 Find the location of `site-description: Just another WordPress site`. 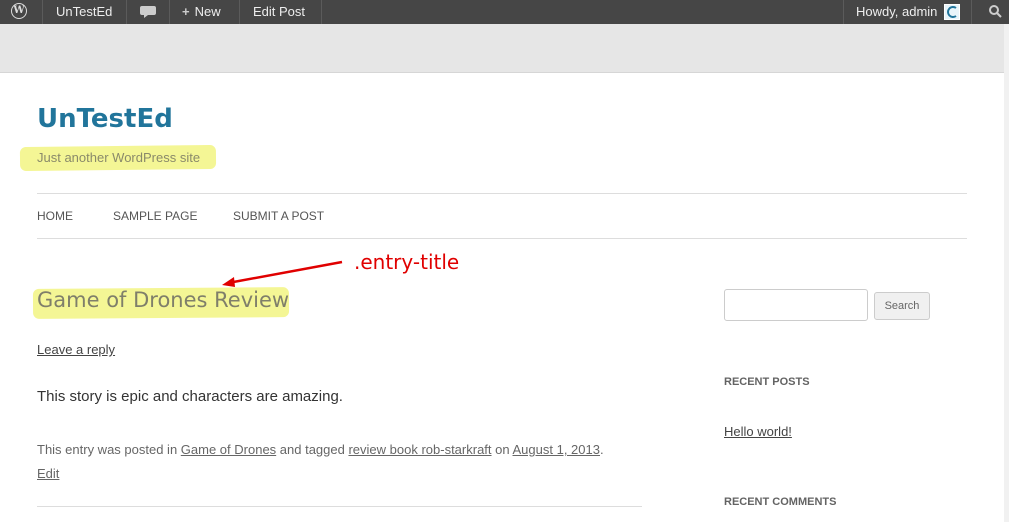

site-description: Just another WordPress site is located at coordinates (119, 157).